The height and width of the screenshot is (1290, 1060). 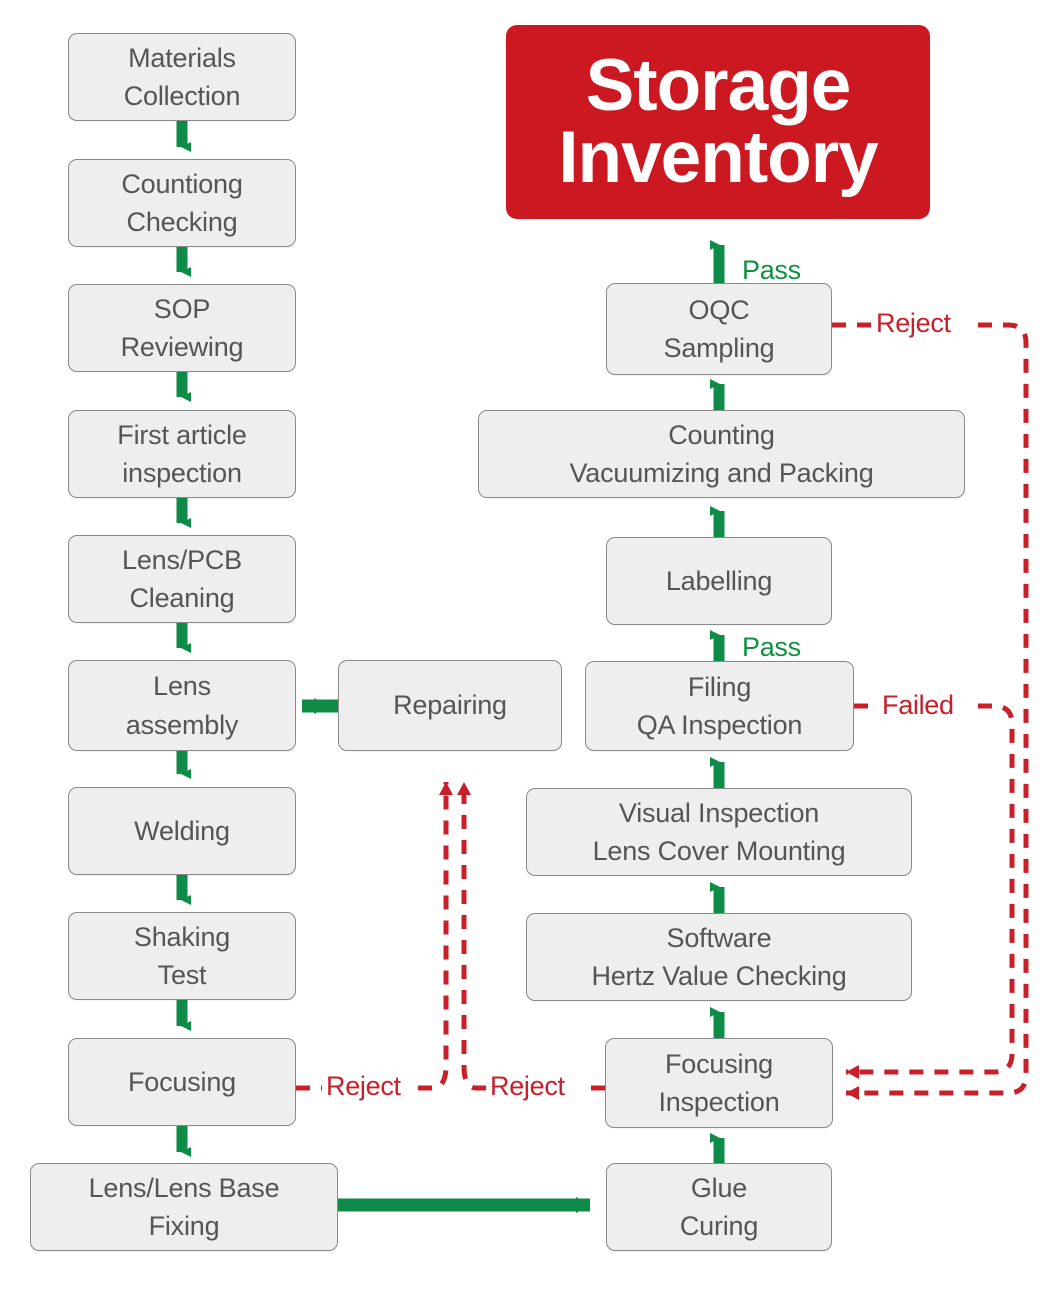 What do you see at coordinates (719, 957) in the screenshot?
I see `node-software-hertz-checking: Software Hertz Value Checking` at bounding box center [719, 957].